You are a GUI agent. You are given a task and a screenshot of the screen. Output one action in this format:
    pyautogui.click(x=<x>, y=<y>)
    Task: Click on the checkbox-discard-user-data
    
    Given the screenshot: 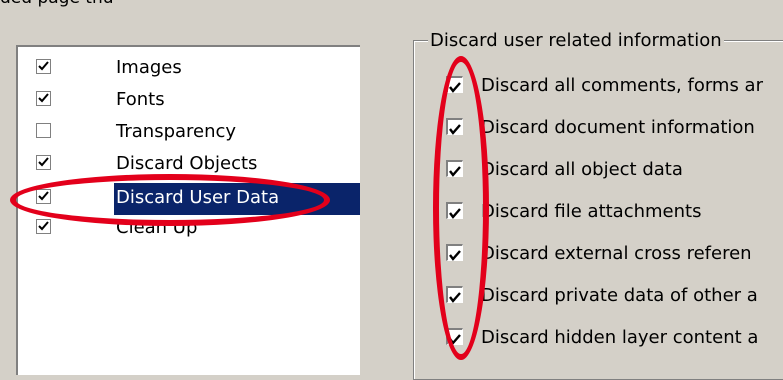 What is the action you would take?
    pyautogui.click(x=43, y=196)
    